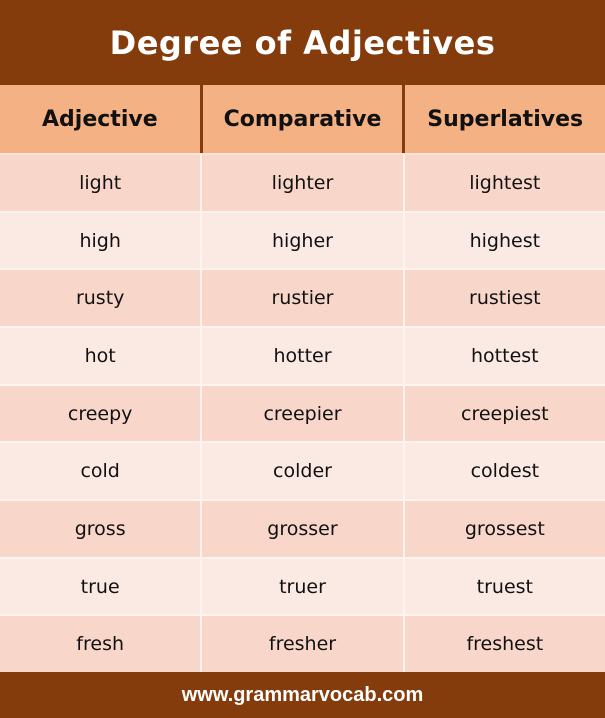  I want to click on cell-superlative: rustiest, so click(503, 298).